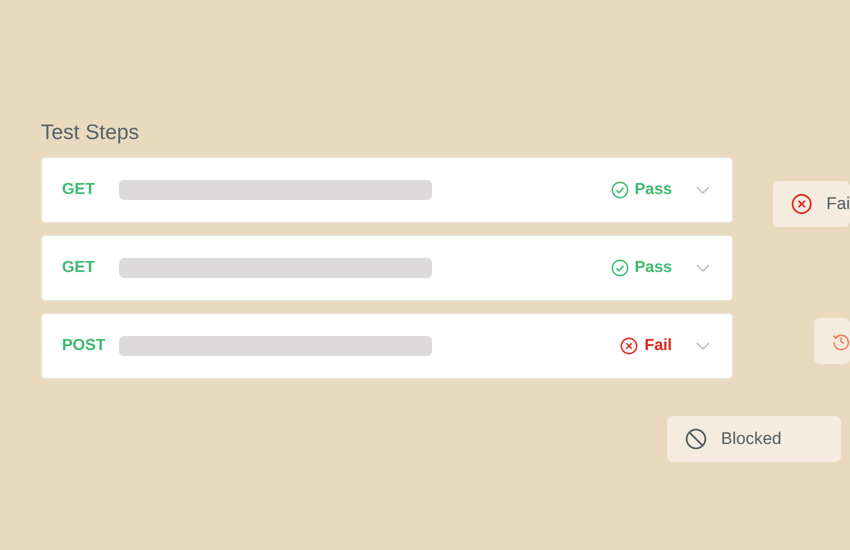 This screenshot has width=850, height=550. I want to click on status-chip, so click(832, 341).